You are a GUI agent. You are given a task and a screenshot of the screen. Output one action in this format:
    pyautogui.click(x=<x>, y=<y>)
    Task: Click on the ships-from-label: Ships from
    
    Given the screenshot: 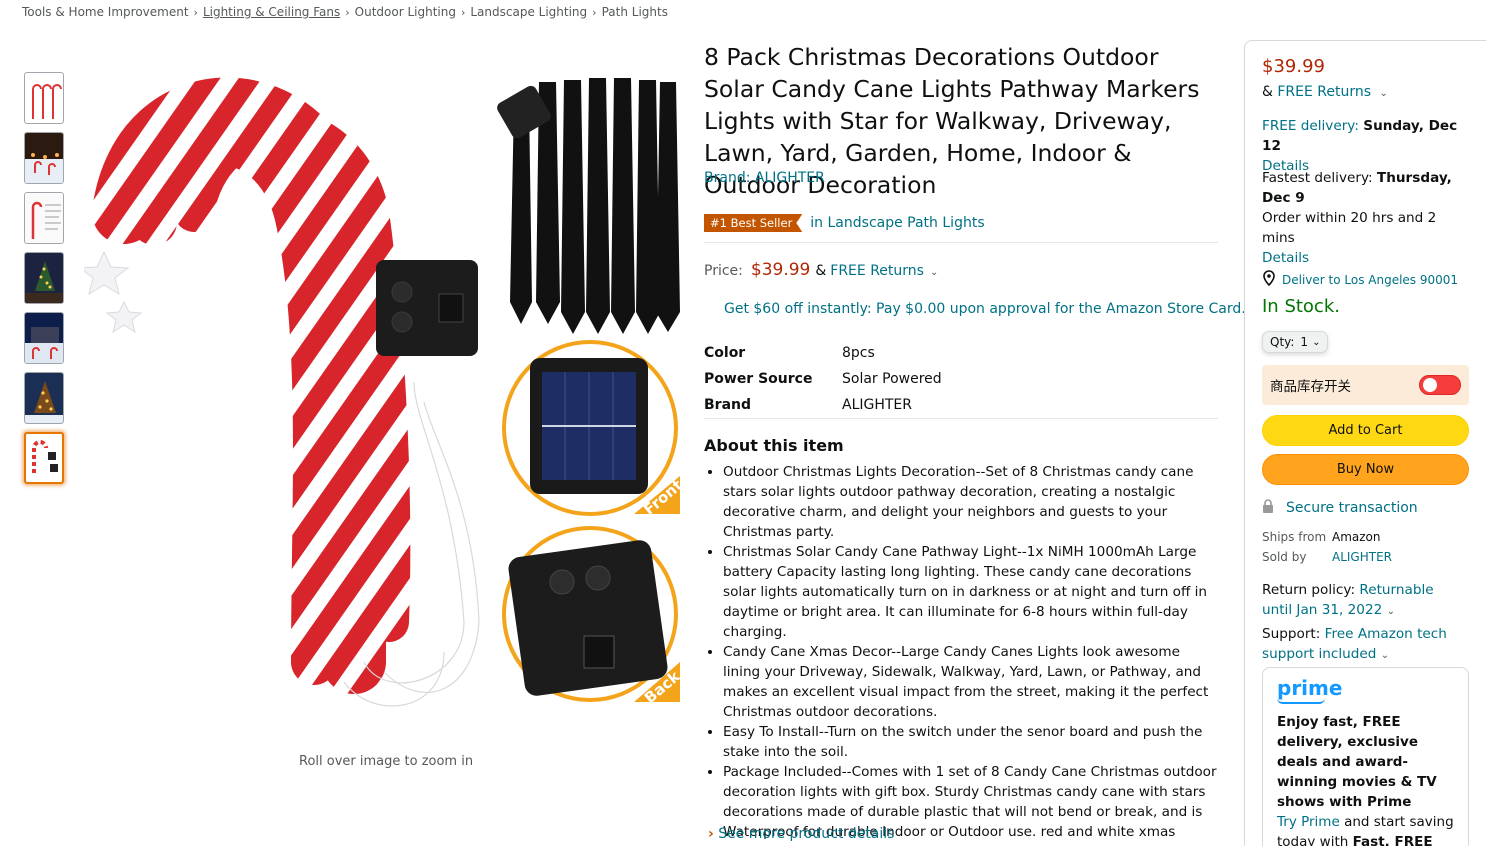 What is the action you would take?
    pyautogui.click(x=1294, y=537)
    